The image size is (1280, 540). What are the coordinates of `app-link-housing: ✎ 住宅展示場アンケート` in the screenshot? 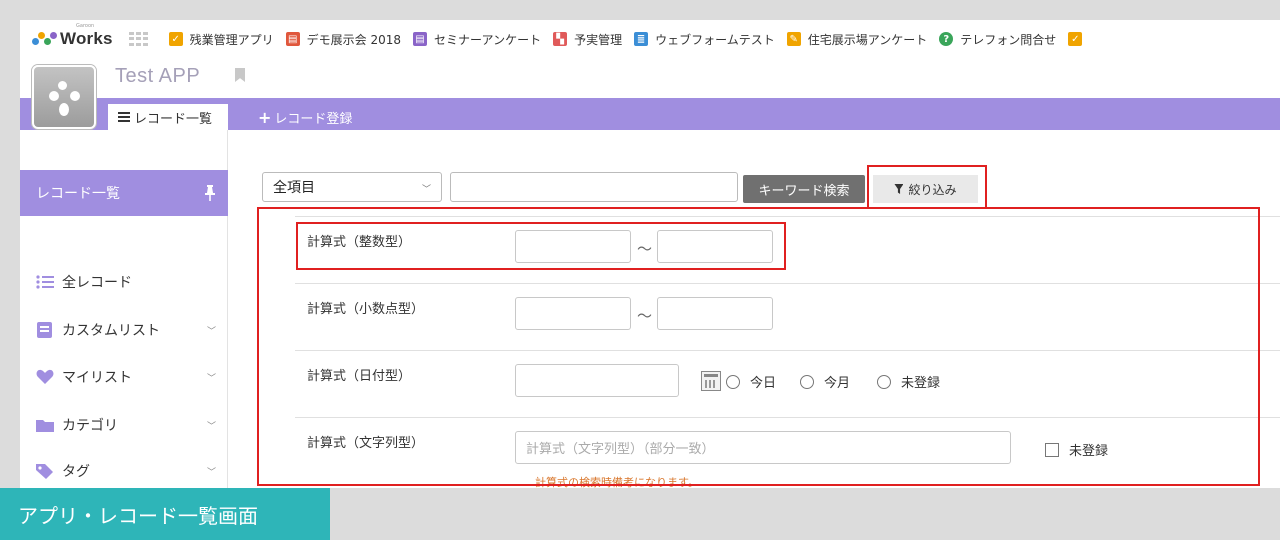 It's located at (857, 39).